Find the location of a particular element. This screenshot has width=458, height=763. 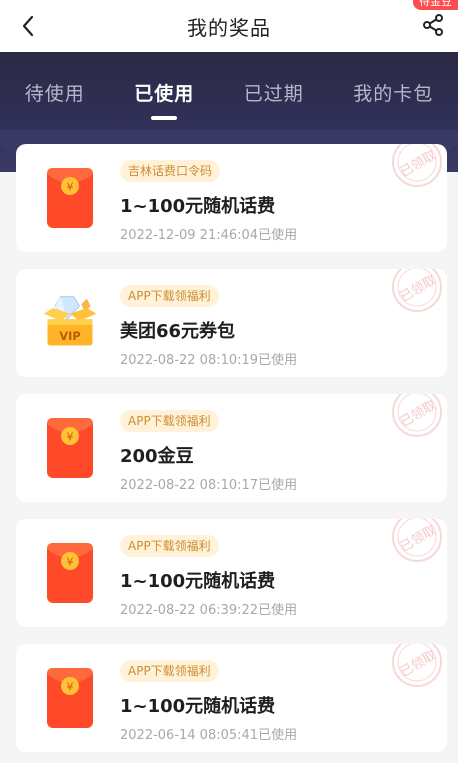

tab-label: 已使用 is located at coordinates (164, 93).